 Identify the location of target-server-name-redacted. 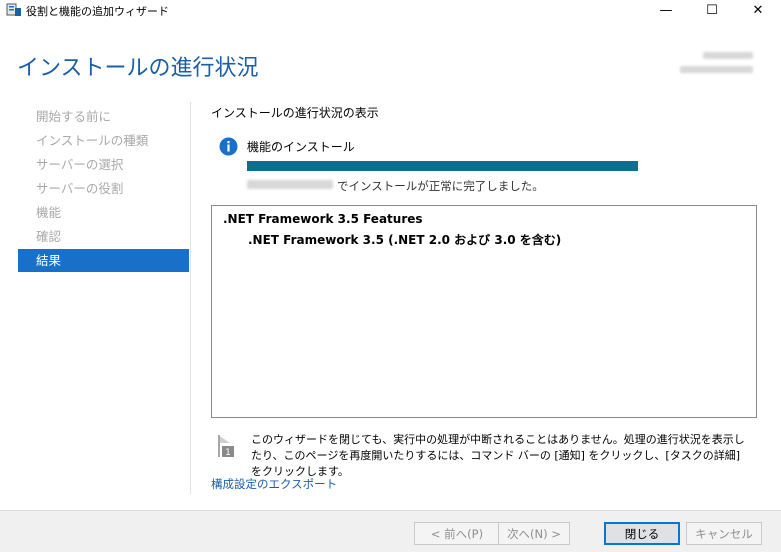
(728, 55).